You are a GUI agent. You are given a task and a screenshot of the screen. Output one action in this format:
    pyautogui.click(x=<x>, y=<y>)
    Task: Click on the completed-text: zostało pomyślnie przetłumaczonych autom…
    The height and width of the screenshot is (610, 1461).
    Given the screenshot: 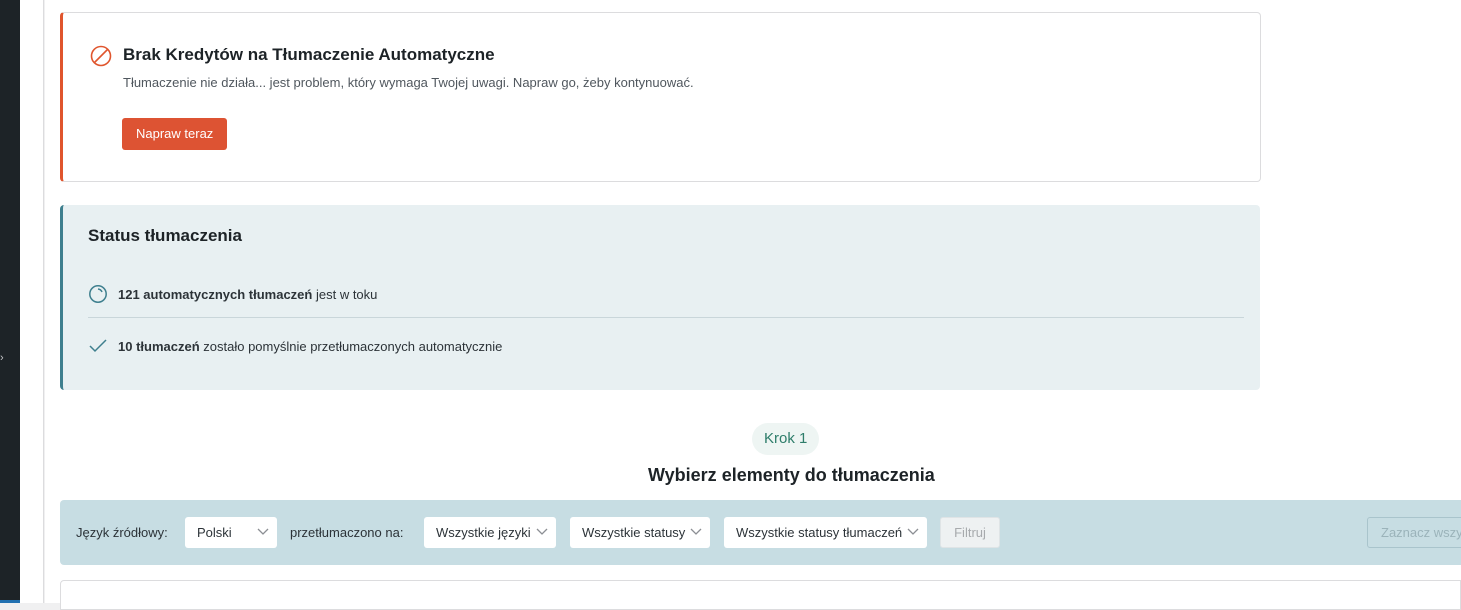 What is the action you would take?
    pyautogui.click(x=351, y=346)
    